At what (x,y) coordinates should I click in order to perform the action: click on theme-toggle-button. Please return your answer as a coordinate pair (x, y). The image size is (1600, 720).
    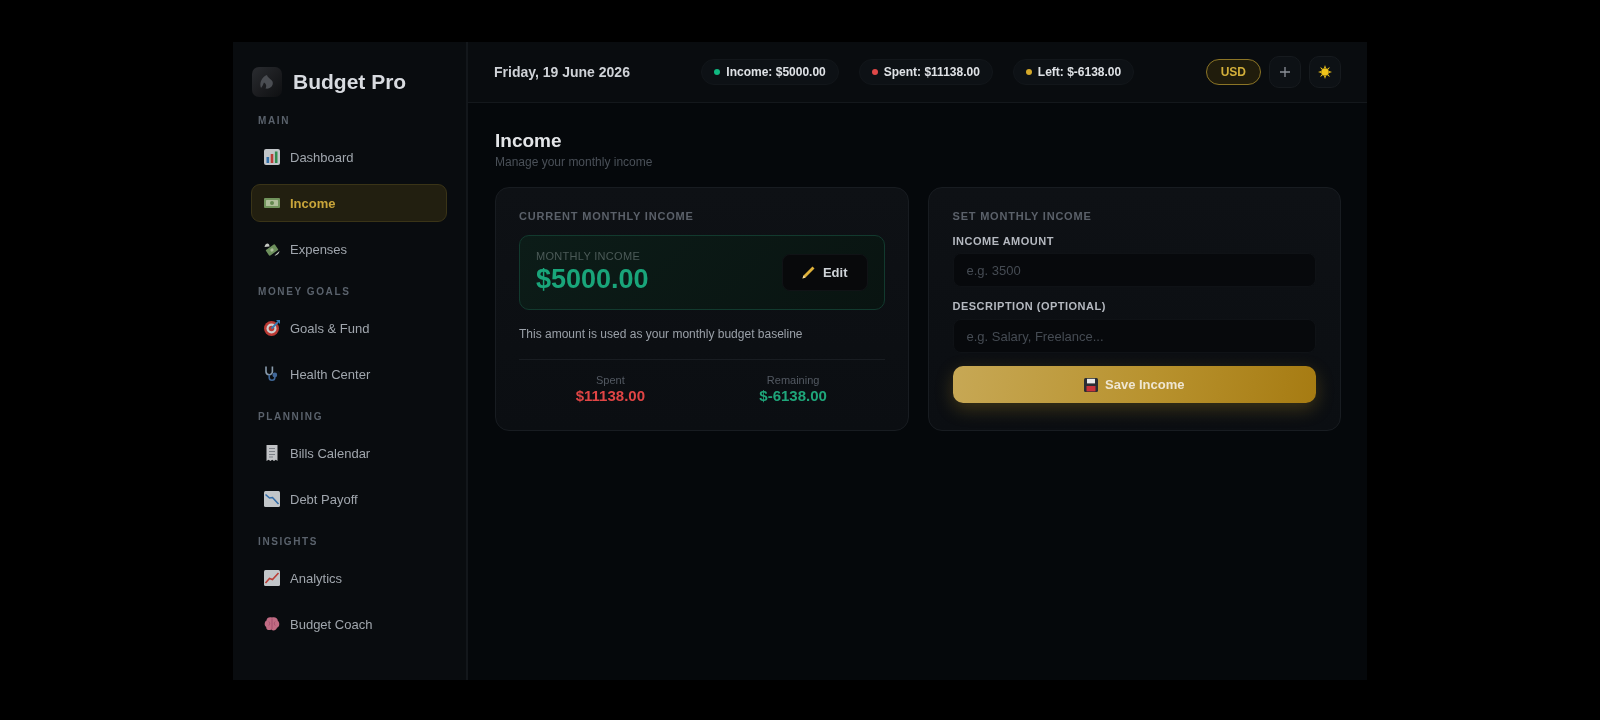
    Looking at the image, I should click on (1325, 72).